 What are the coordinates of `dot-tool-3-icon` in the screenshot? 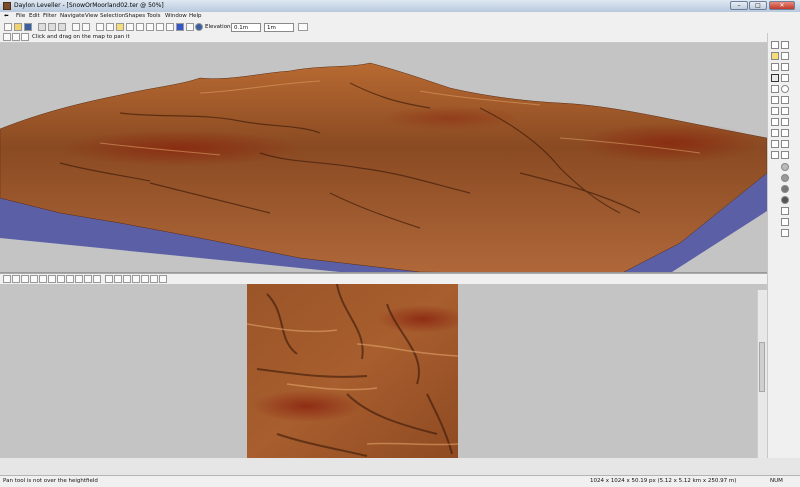 It's located at (785, 189).